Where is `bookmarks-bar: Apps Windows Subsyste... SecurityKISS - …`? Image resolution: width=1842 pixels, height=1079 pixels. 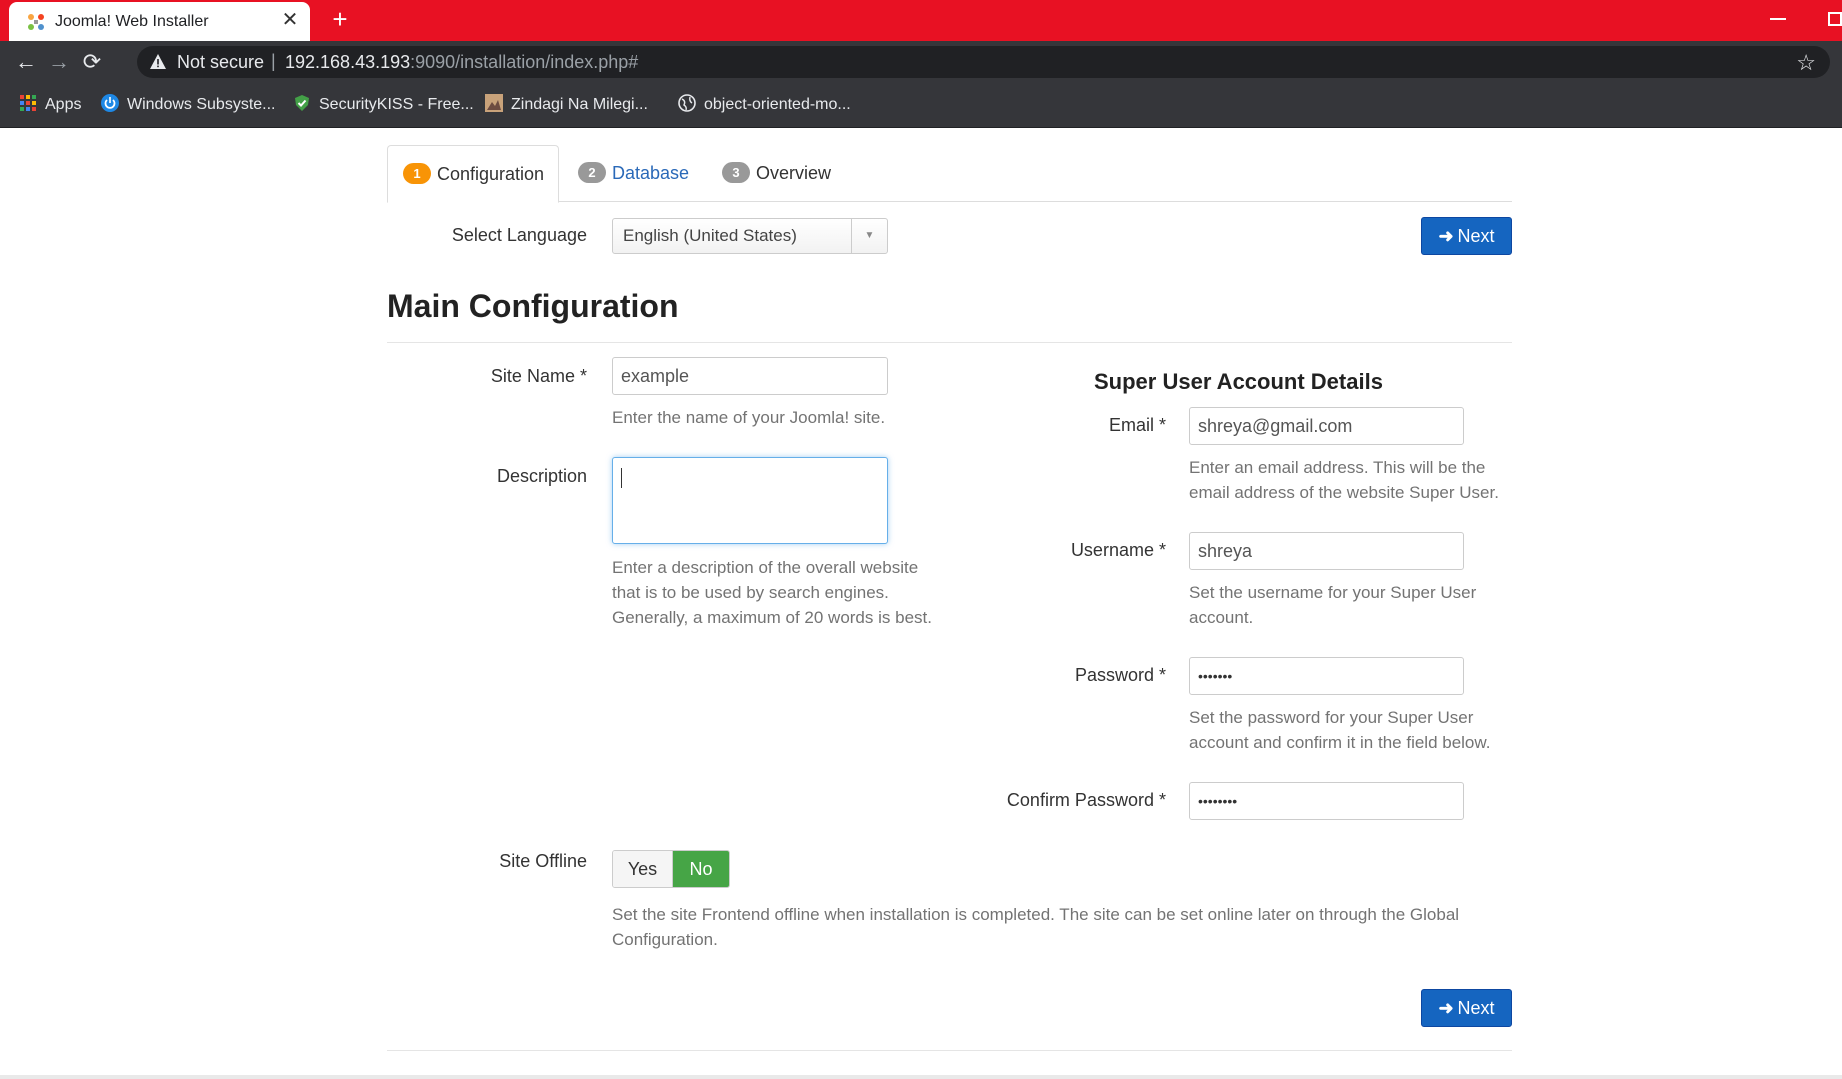 bookmarks-bar: Apps Windows Subsyste... SecurityKISS - … is located at coordinates (921, 105).